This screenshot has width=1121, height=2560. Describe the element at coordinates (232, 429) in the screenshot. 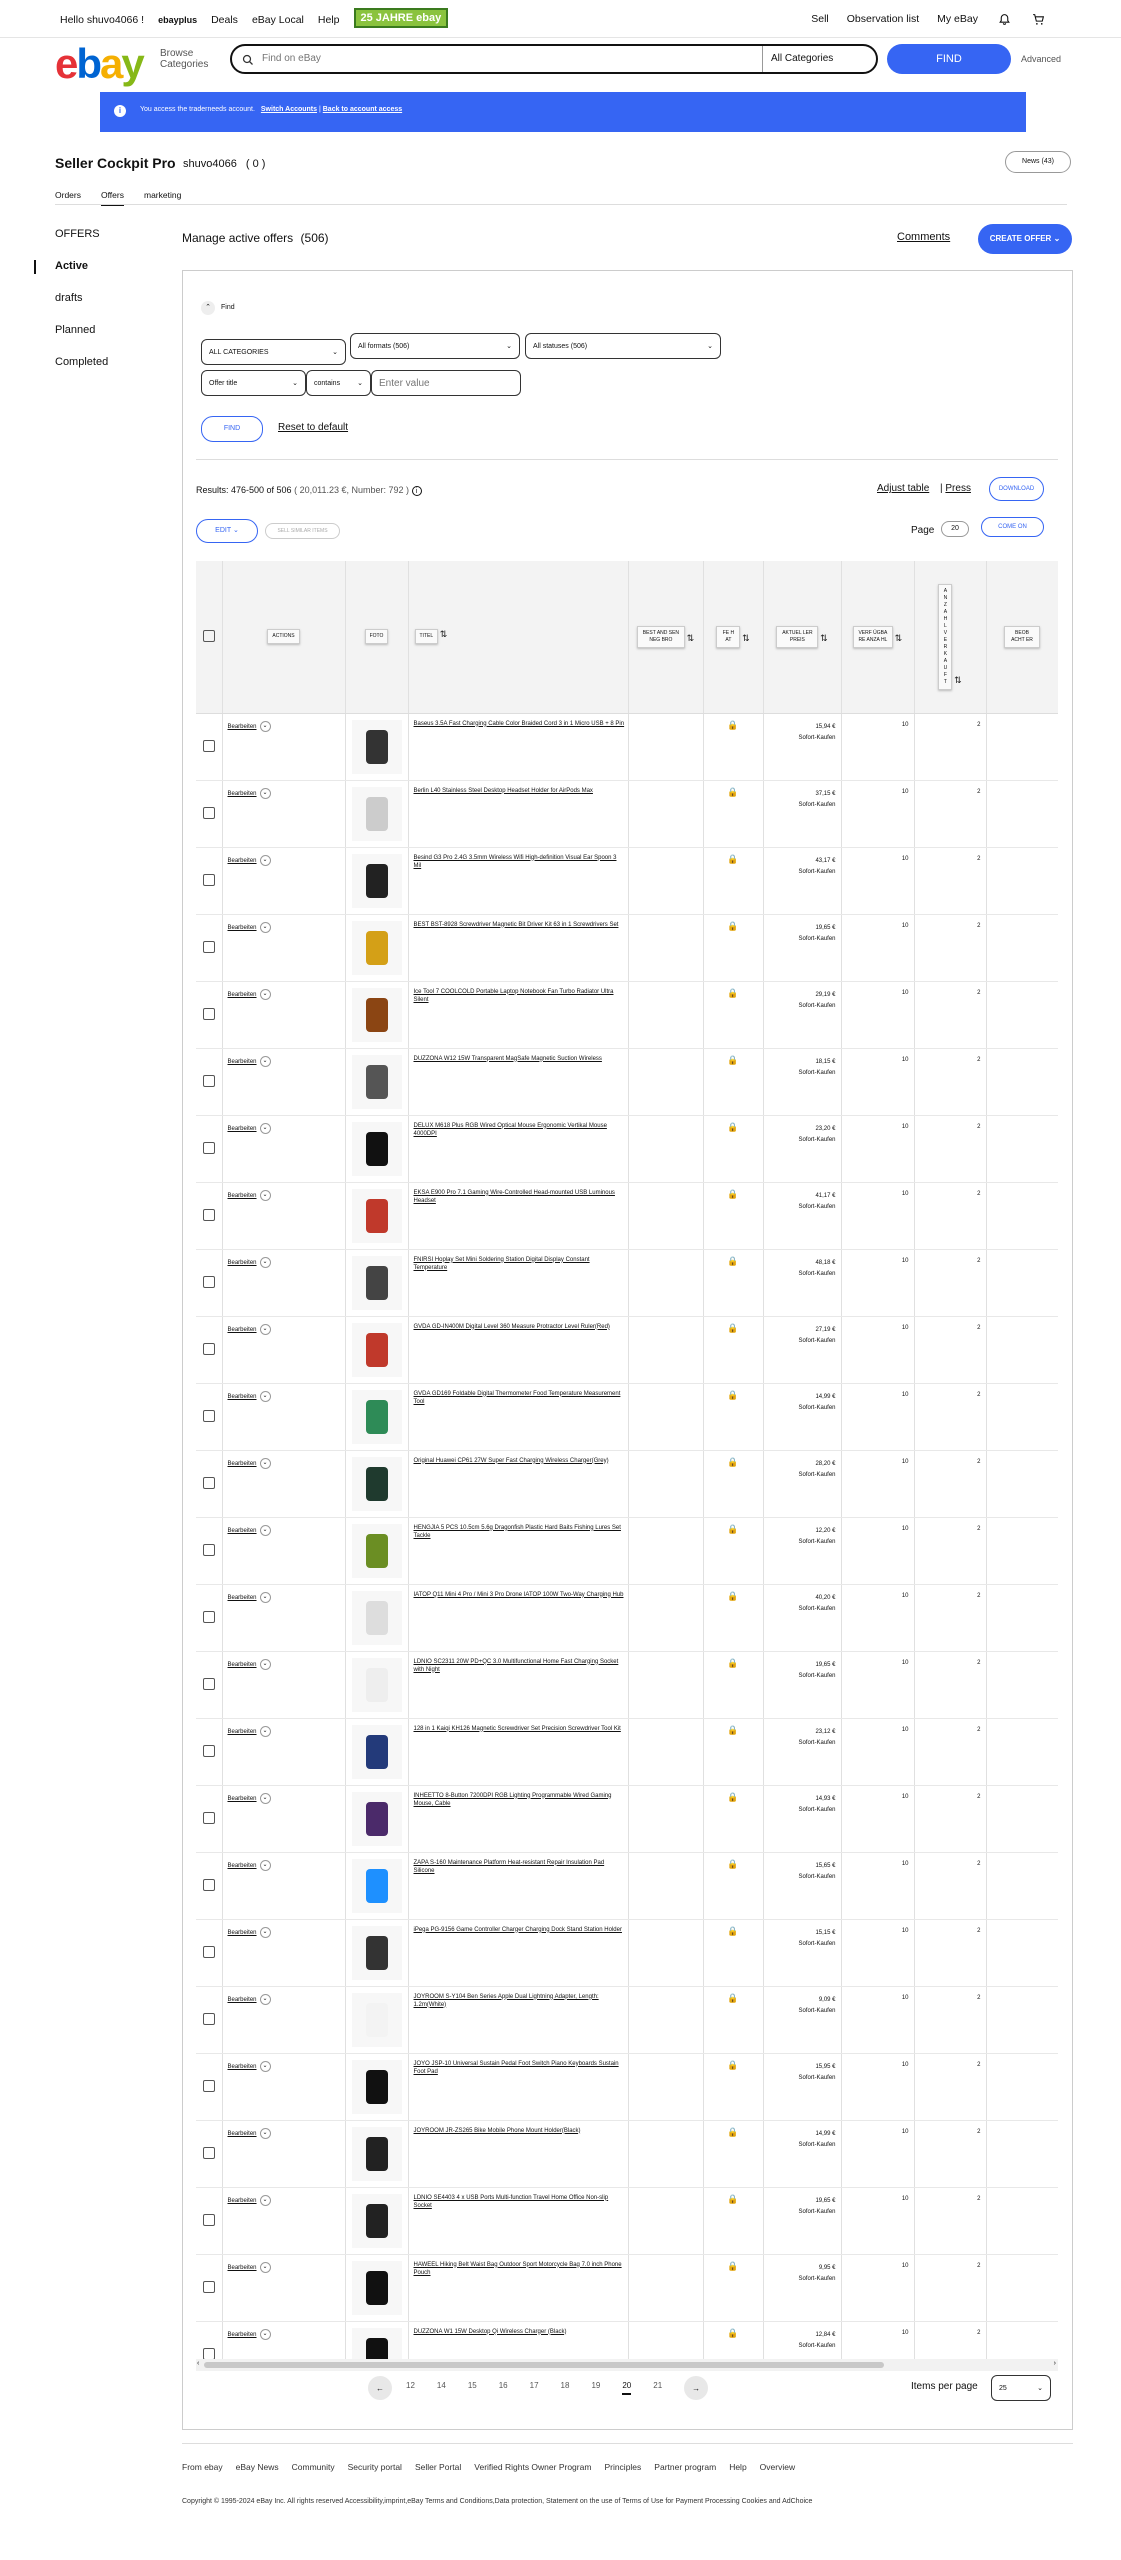

I see `filter-find-button: FIND` at that location.